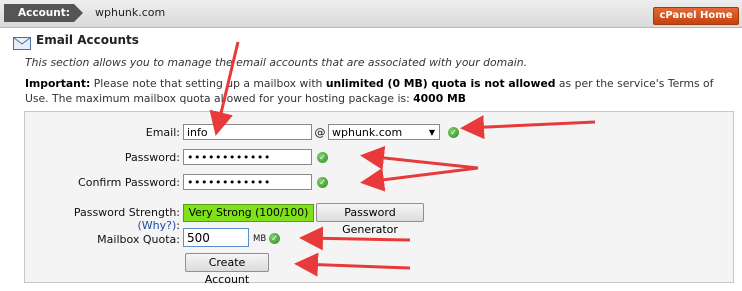  Describe the element at coordinates (352, 264) in the screenshot. I see `arrow-to-create-button` at that location.